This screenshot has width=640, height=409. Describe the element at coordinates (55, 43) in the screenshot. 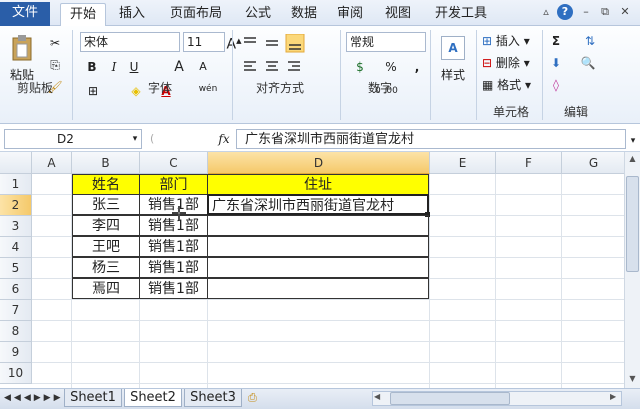

I see `cut-icon: ✂` at that location.